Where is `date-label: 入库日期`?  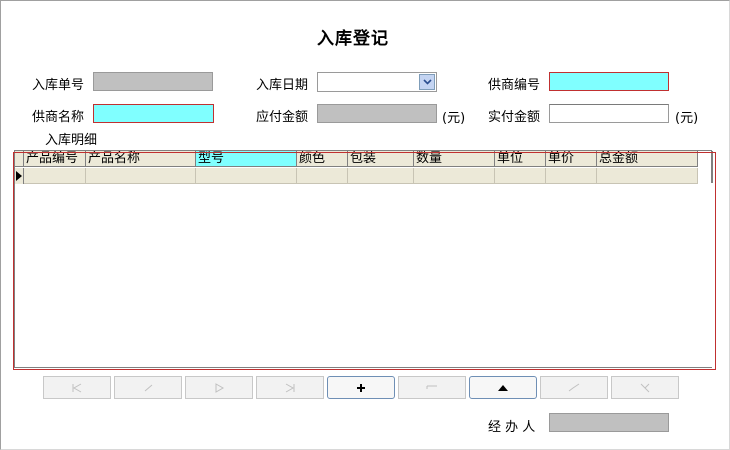 date-label: 入库日期 is located at coordinates (282, 85).